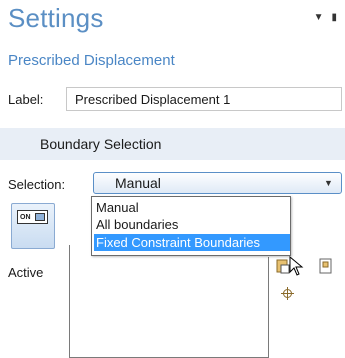  Describe the element at coordinates (334, 17) in the screenshot. I see `pin-icon: ▮` at that location.